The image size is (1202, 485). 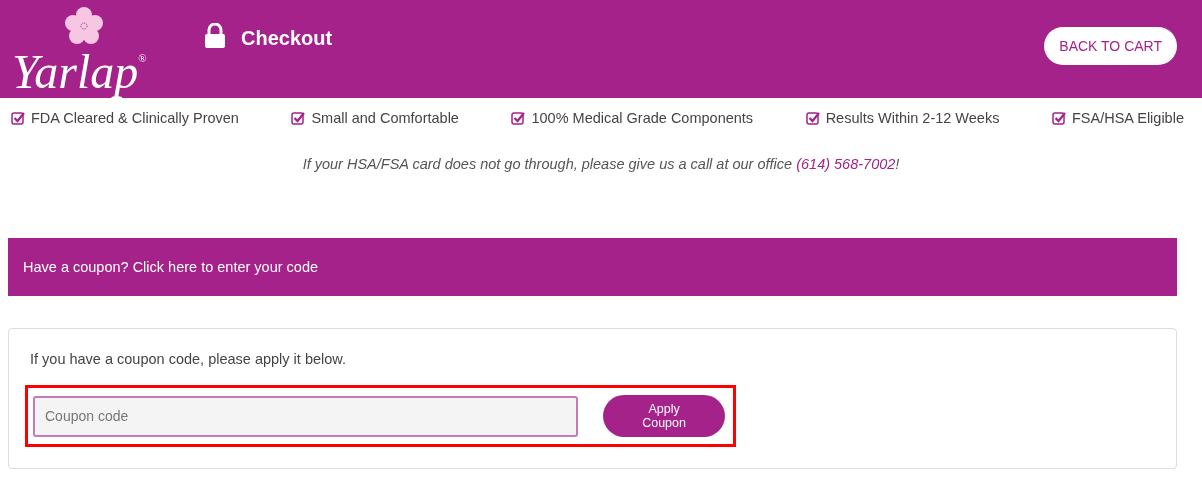 What do you see at coordinates (592, 267) in the screenshot?
I see `coupon-banner: Have a coupon? Click here to enter your code` at bounding box center [592, 267].